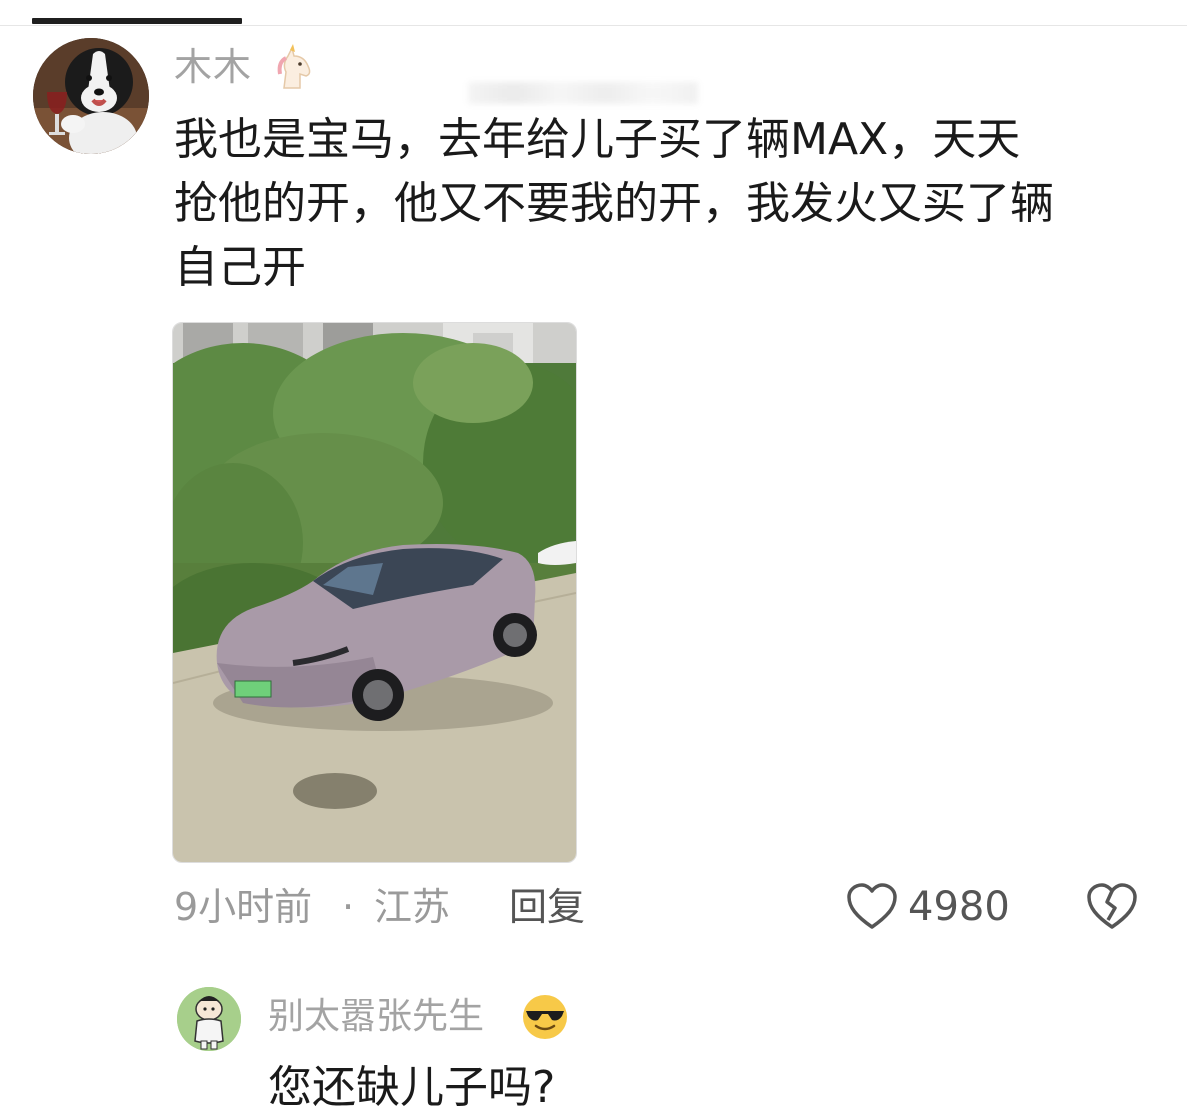 This screenshot has width=1187, height=1118. Describe the element at coordinates (376, 1017) in the screenshot. I see `reply-username: 别太嚣张先生` at that location.